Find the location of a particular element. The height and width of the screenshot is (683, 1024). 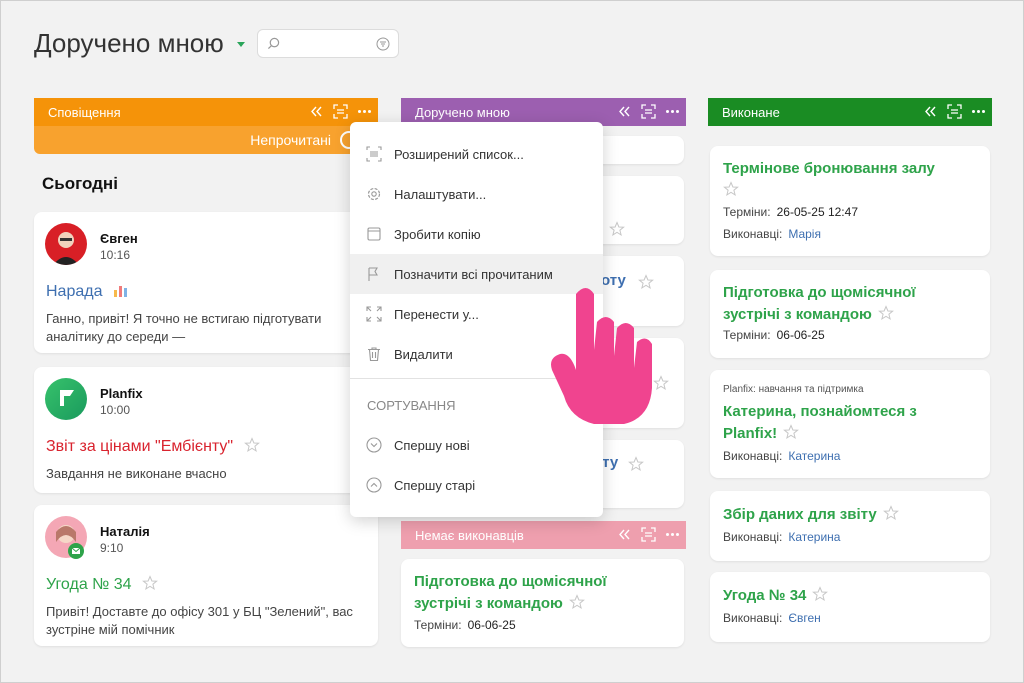

notification-title-text: Угода № 34 is located at coordinates (89, 584).